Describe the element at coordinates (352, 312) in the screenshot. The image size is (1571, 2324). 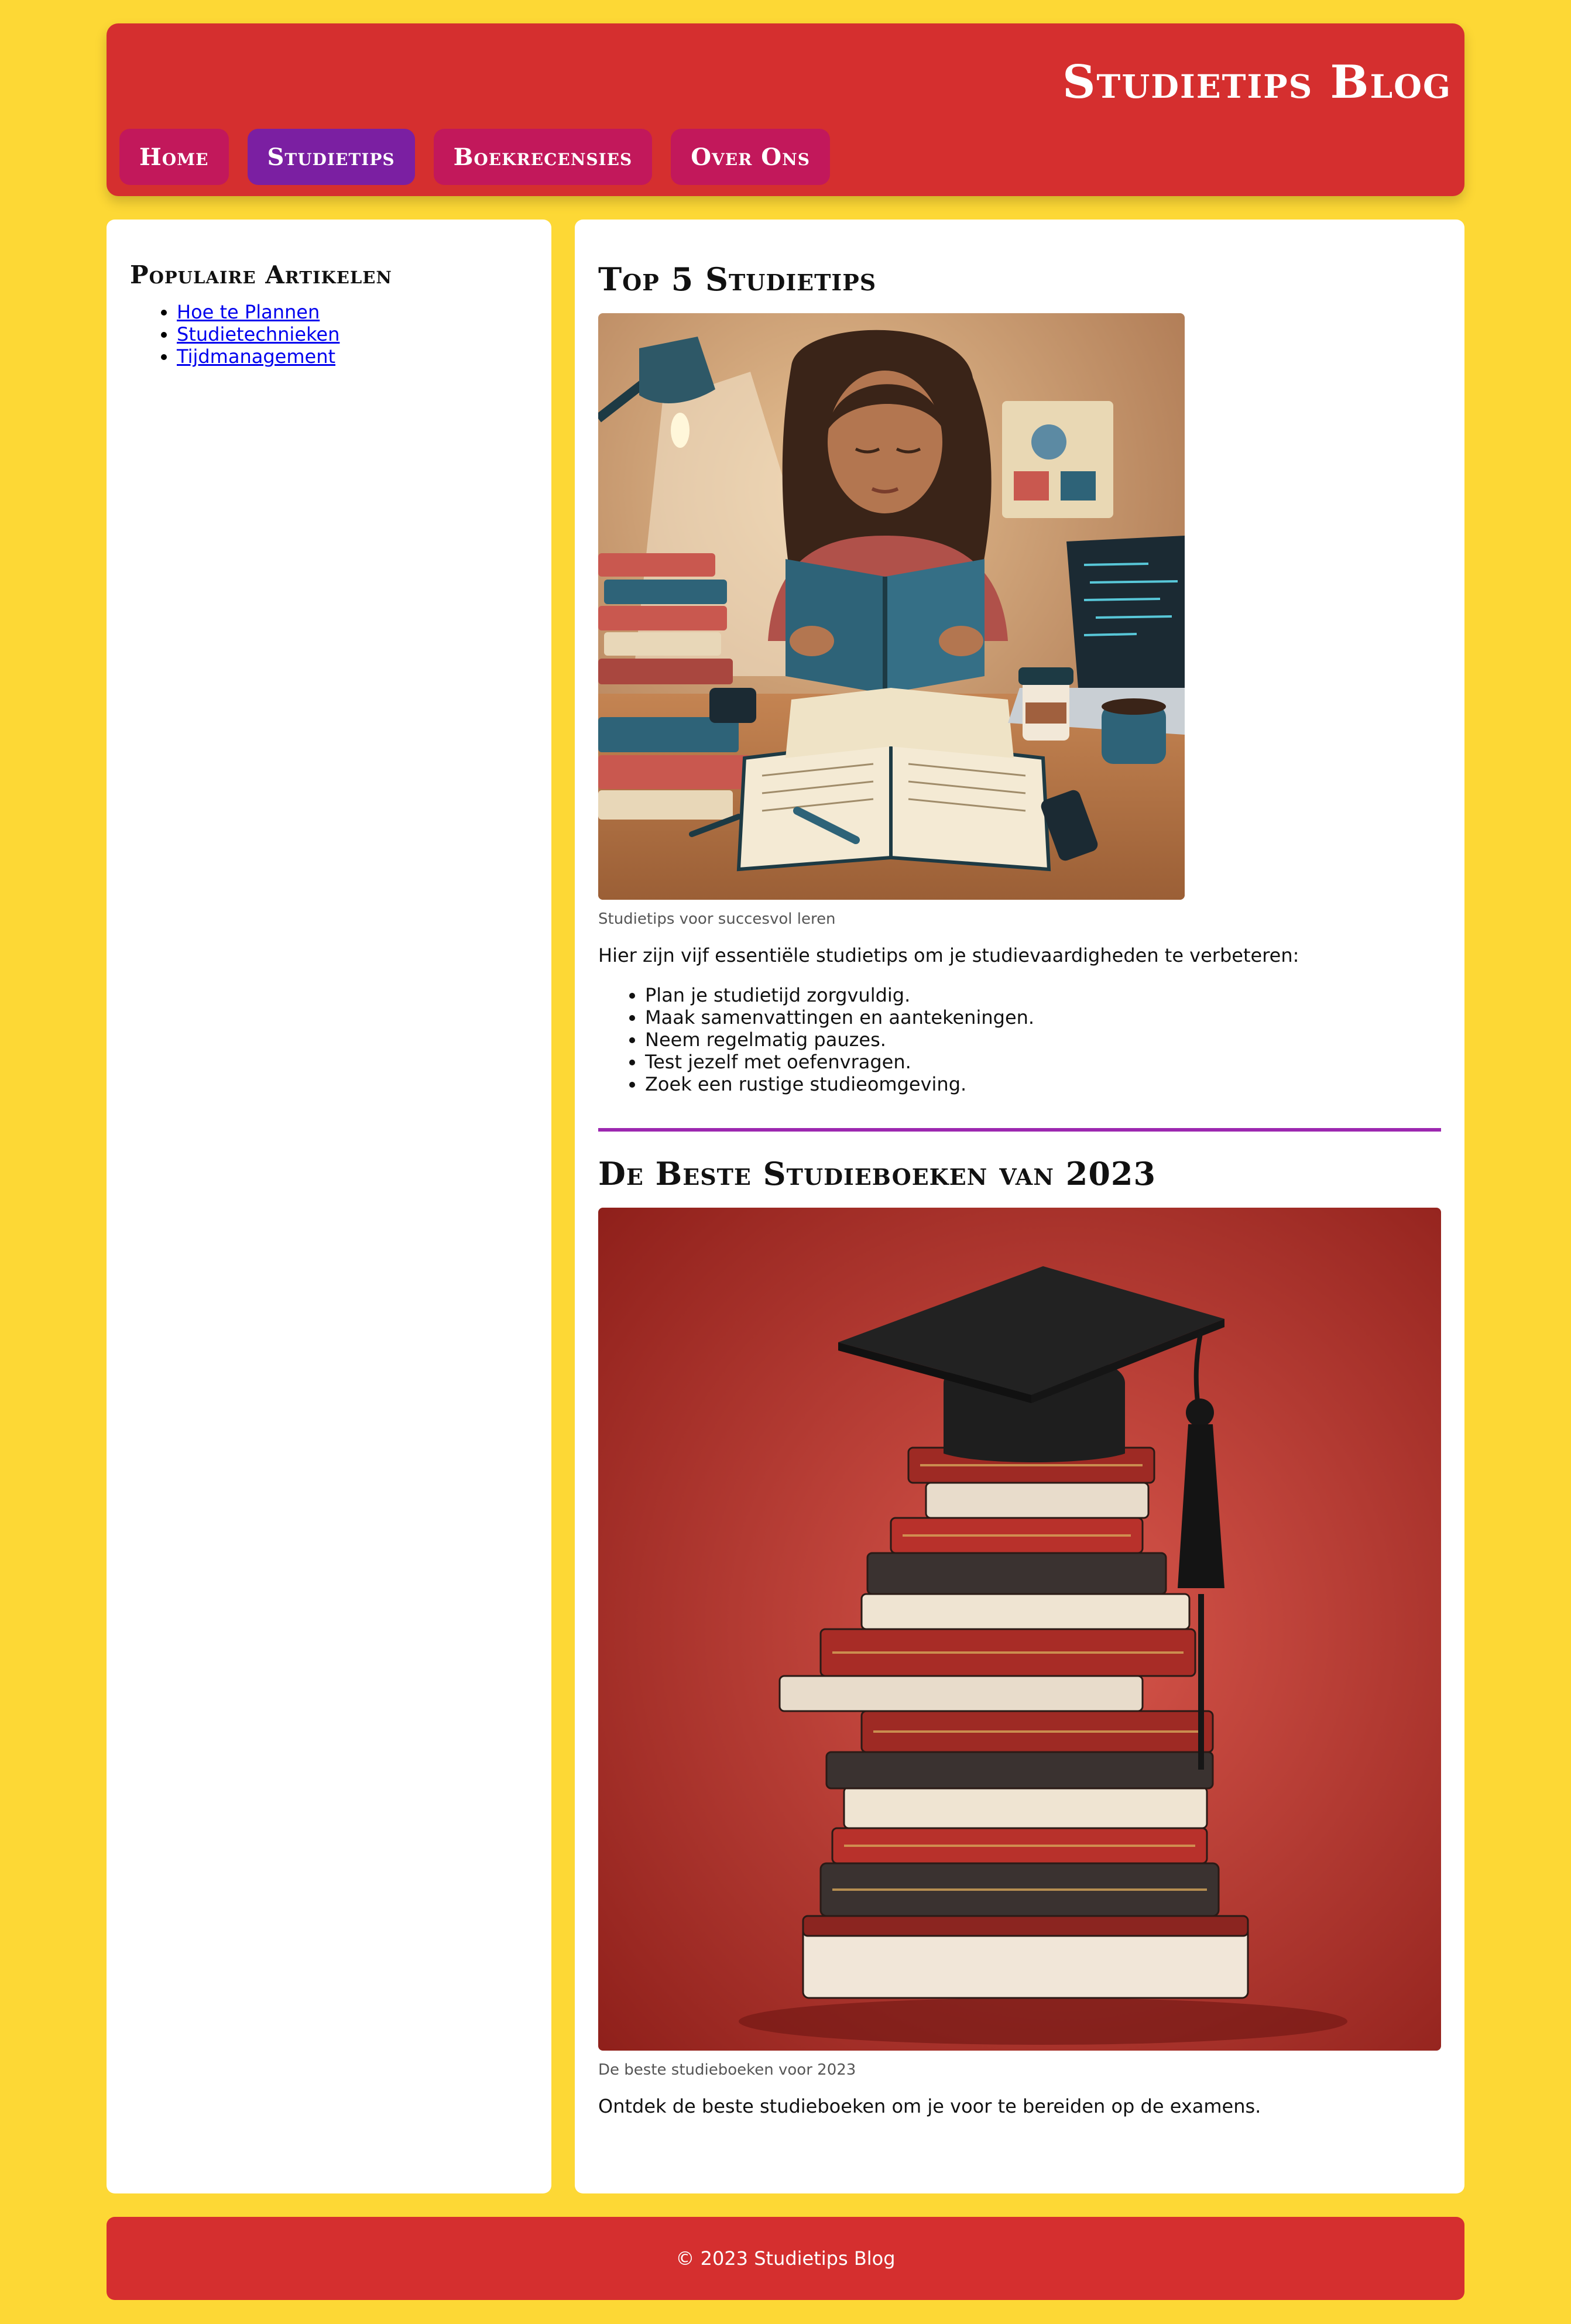
I see `list-item: Hoe te Plannen` at that location.